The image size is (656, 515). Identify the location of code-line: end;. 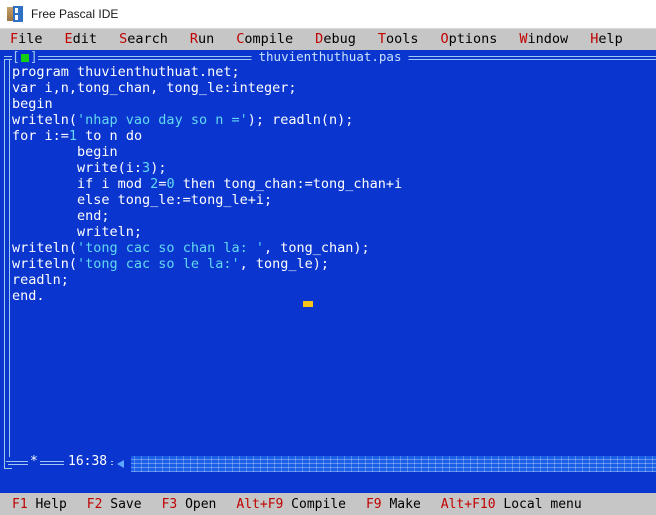
(334, 216).